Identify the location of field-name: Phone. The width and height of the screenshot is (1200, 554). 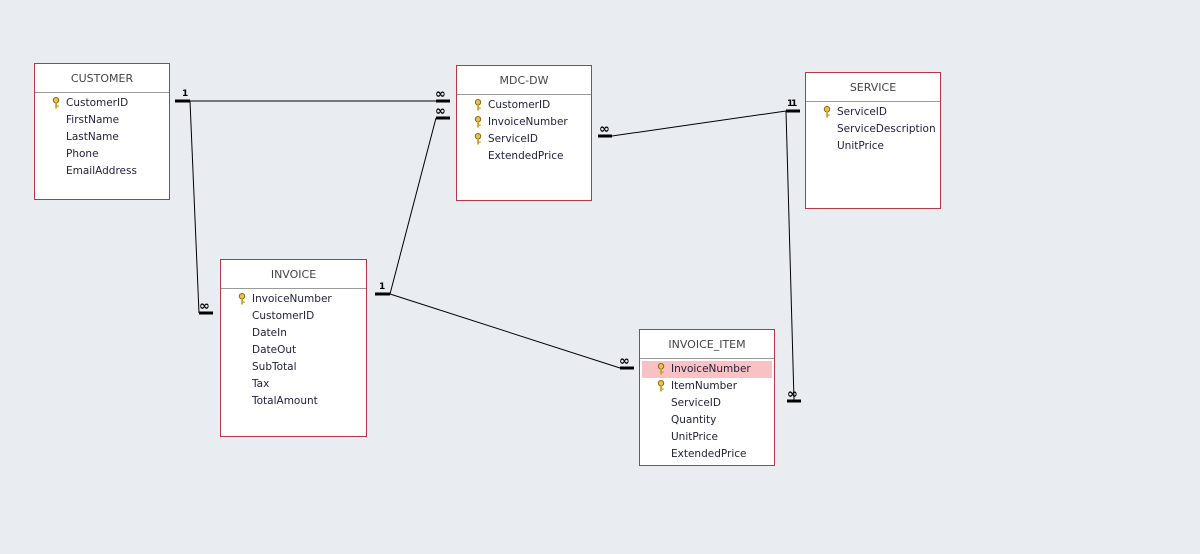
(82, 154).